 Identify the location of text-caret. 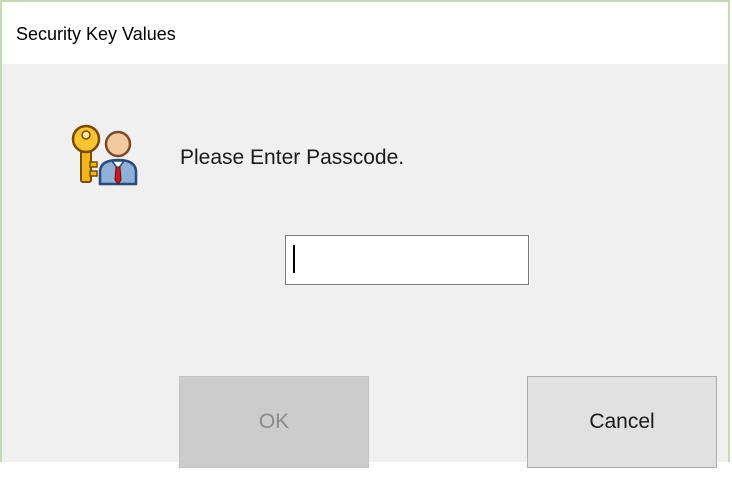
(294, 259).